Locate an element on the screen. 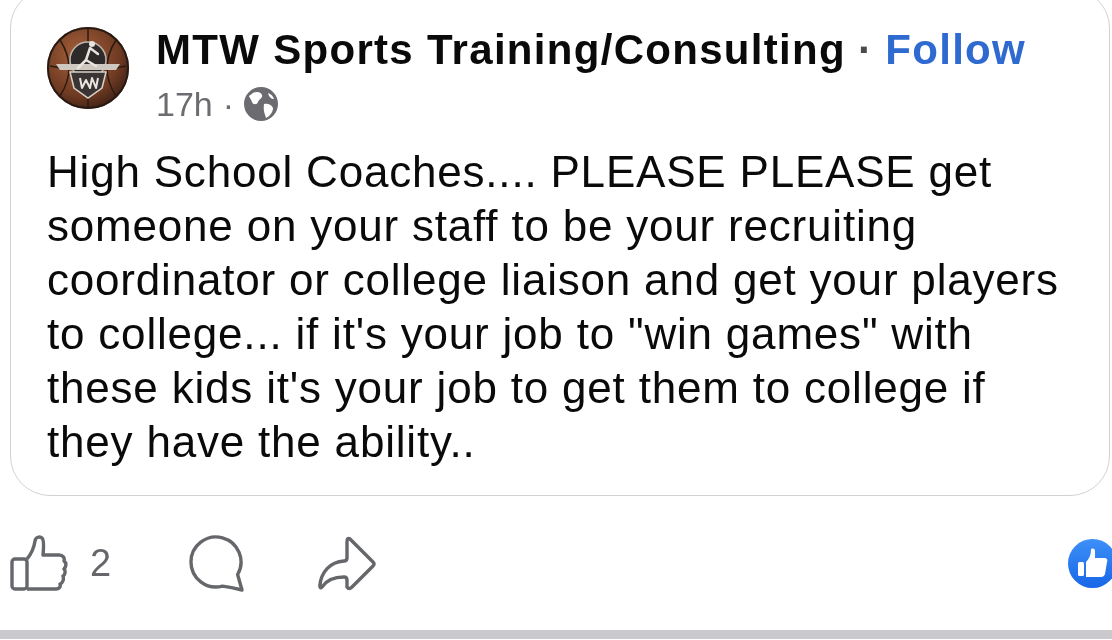 The width and height of the screenshot is (1112, 640). globe-icon is located at coordinates (261, 104).